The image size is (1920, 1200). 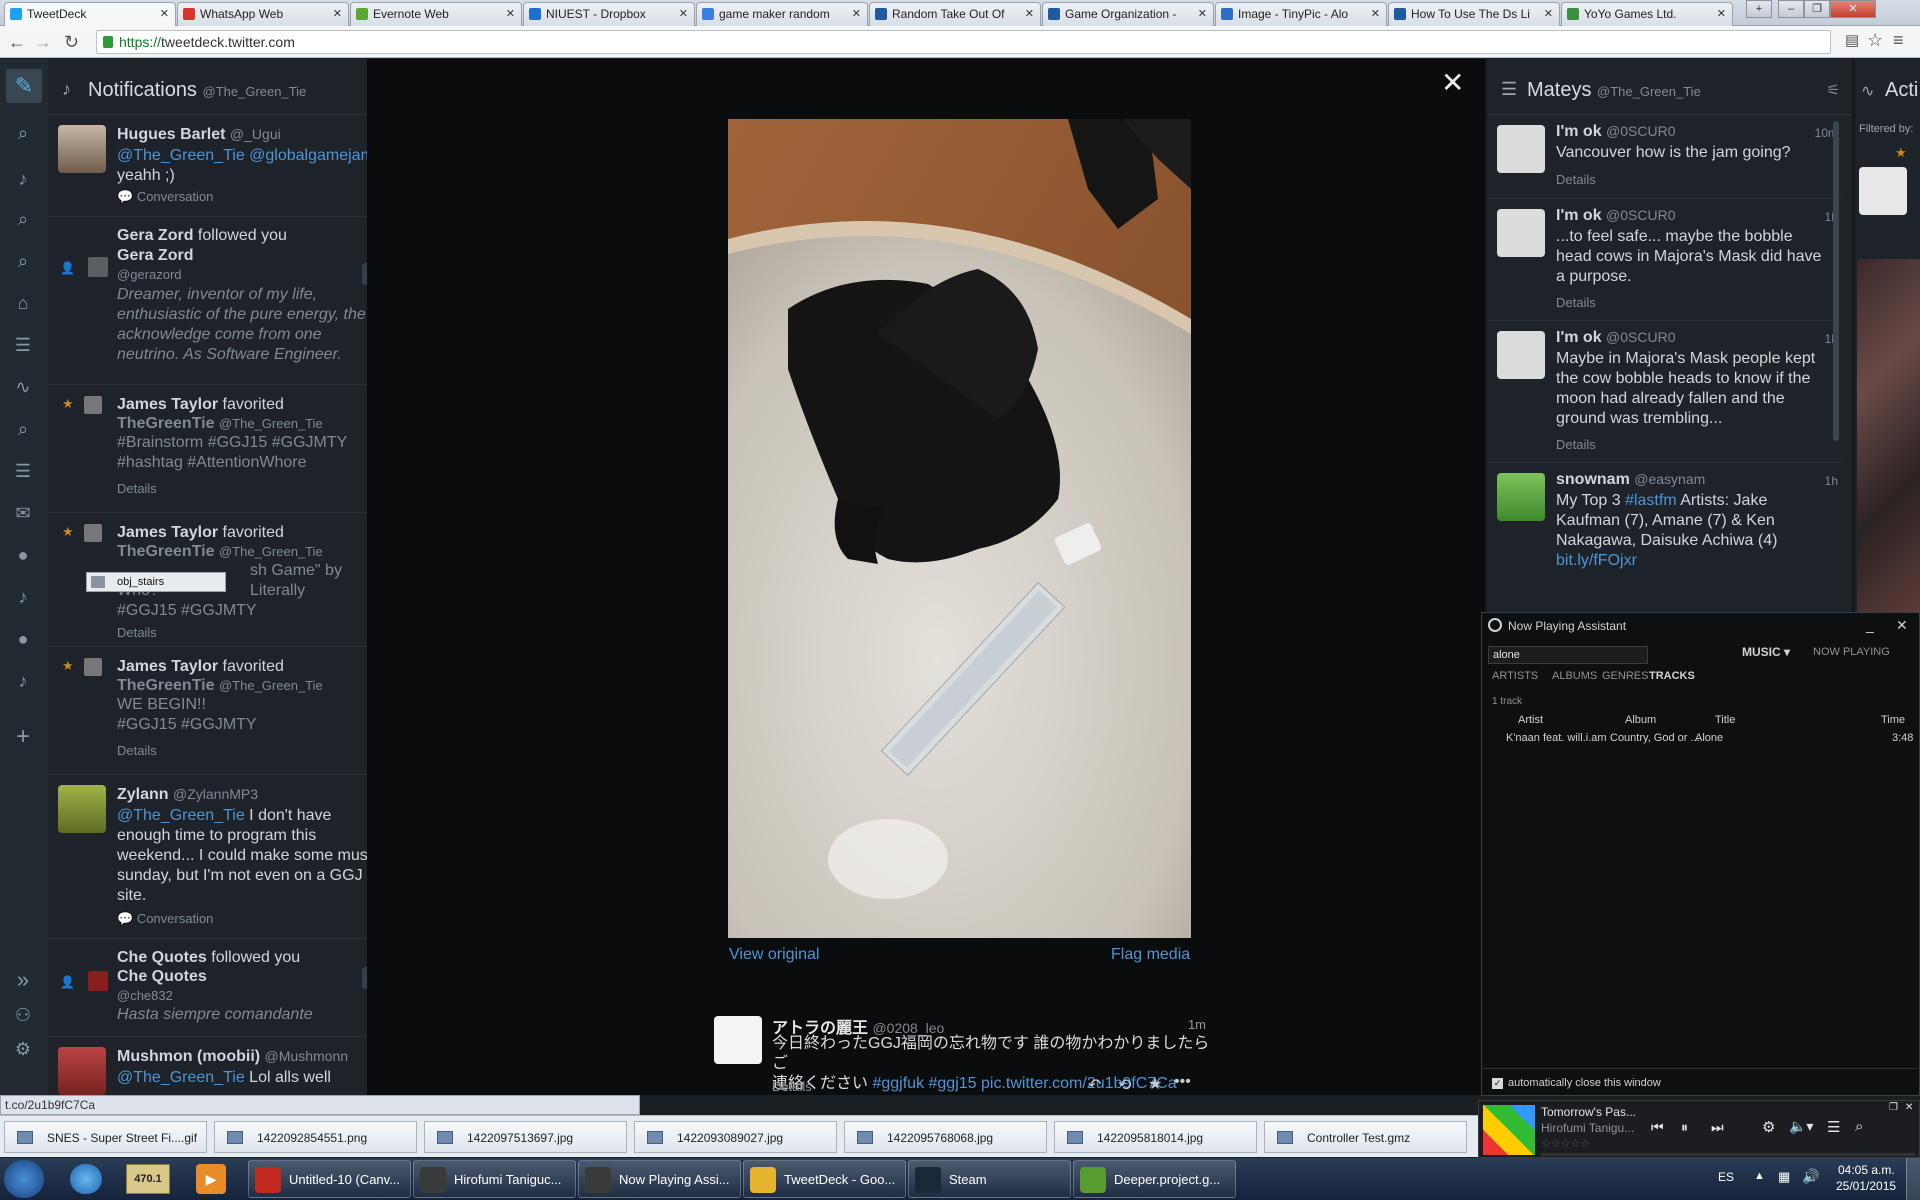 What do you see at coordinates (263, 14) in the screenshot?
I see `browser-tab: WhatsApp Web ✕` at bounding box center [263, 14].